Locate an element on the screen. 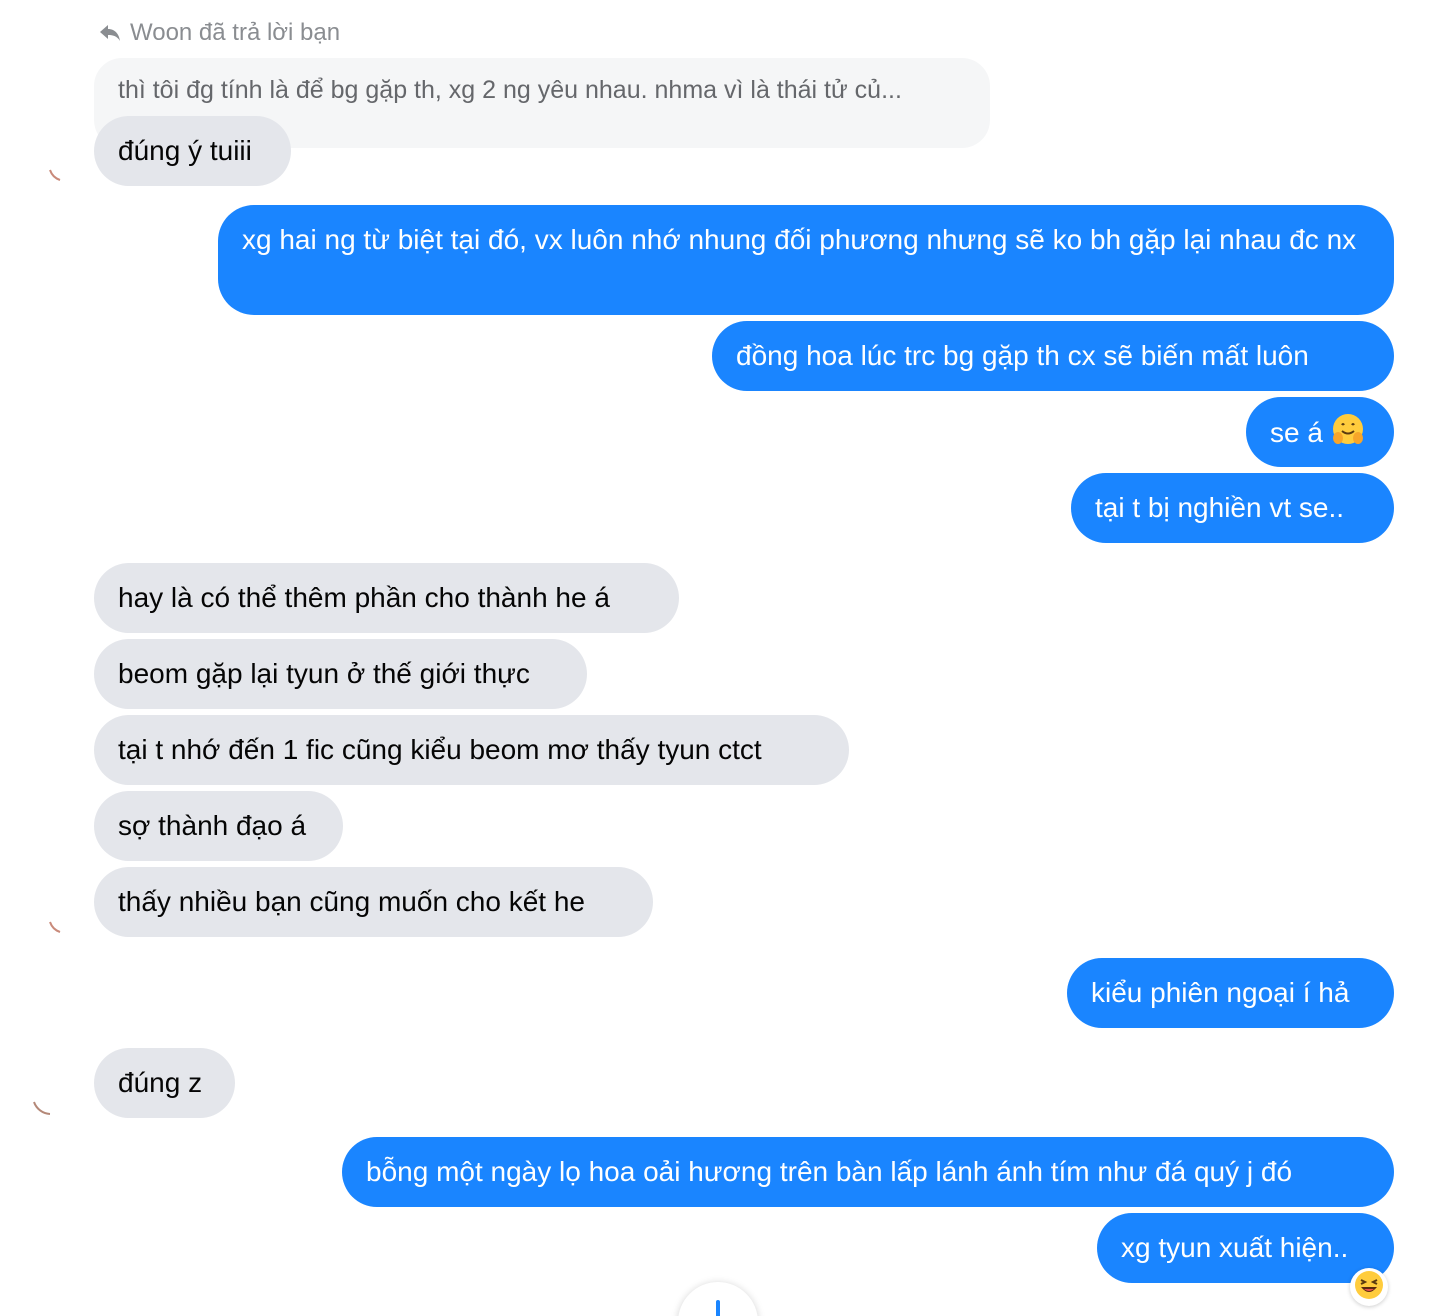 The image size is (1432, 1316). laughing-emoji-icon is located at coordinates (1369, 1287).